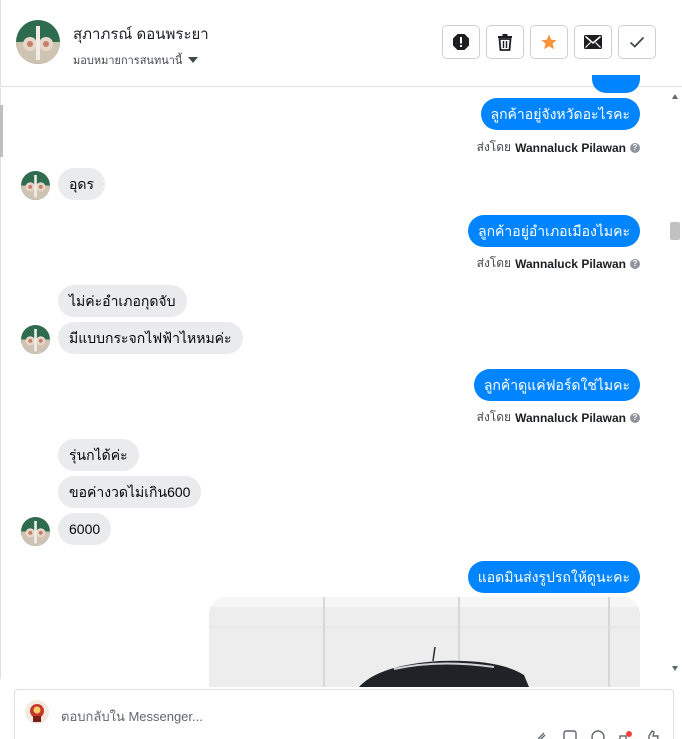 This screenshot has width=682, height=739. Describe the element at coordinates (38, 42) in the screenshot. I see `customer-avatar` at that location.